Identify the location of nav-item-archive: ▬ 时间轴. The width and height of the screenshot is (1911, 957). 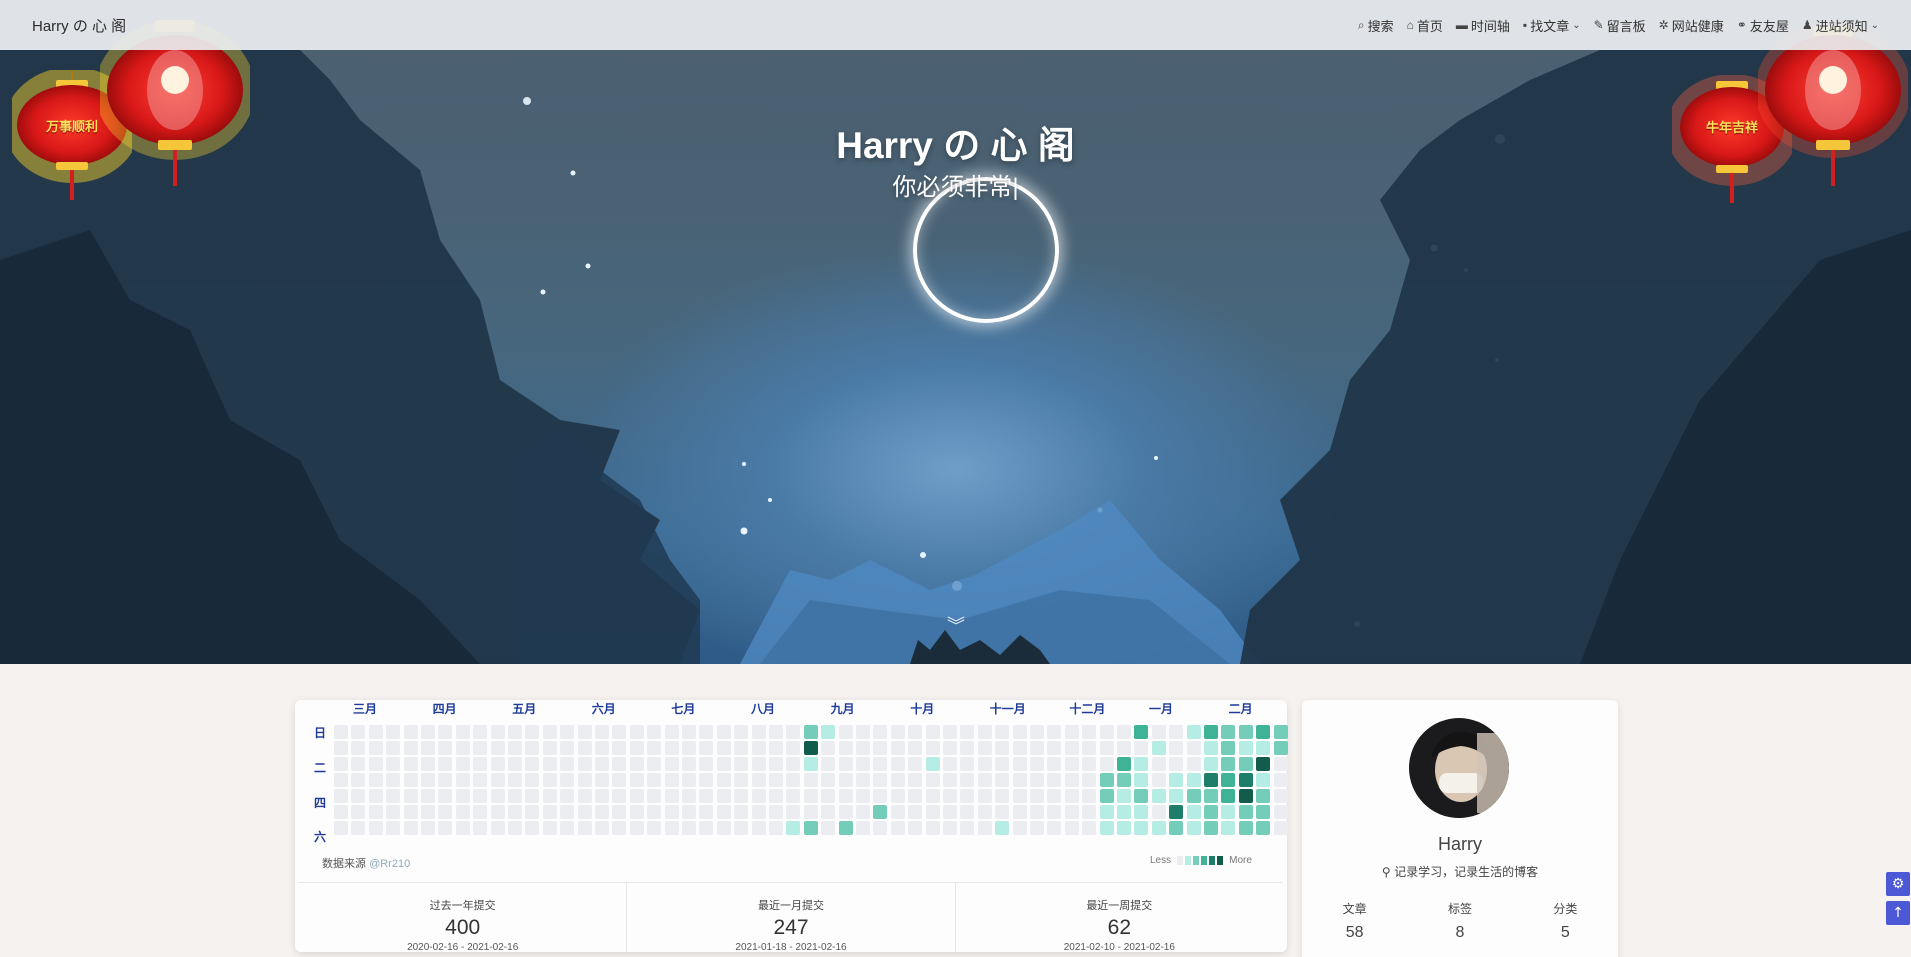
(1483, 25).